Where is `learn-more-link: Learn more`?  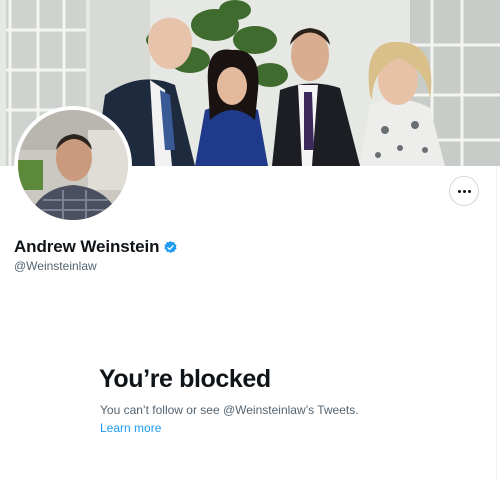 learn-more-link: Learn more is located at coordinates (130, 428).